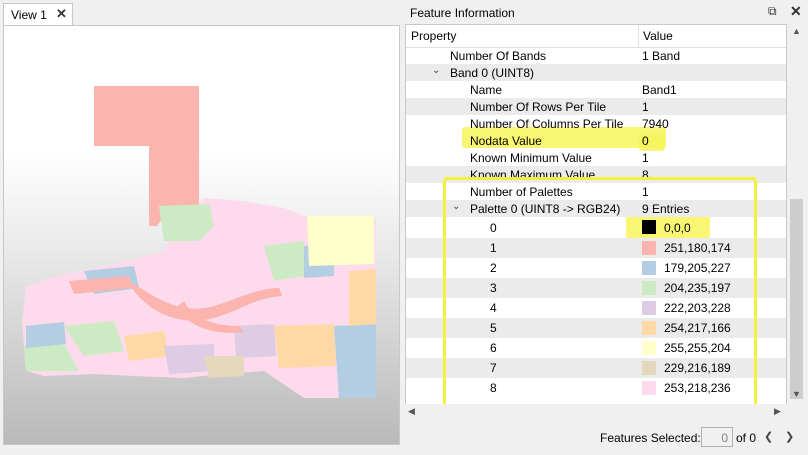 The image size is (808, 455). I want to click on row-property: Name, so click(486, 90).